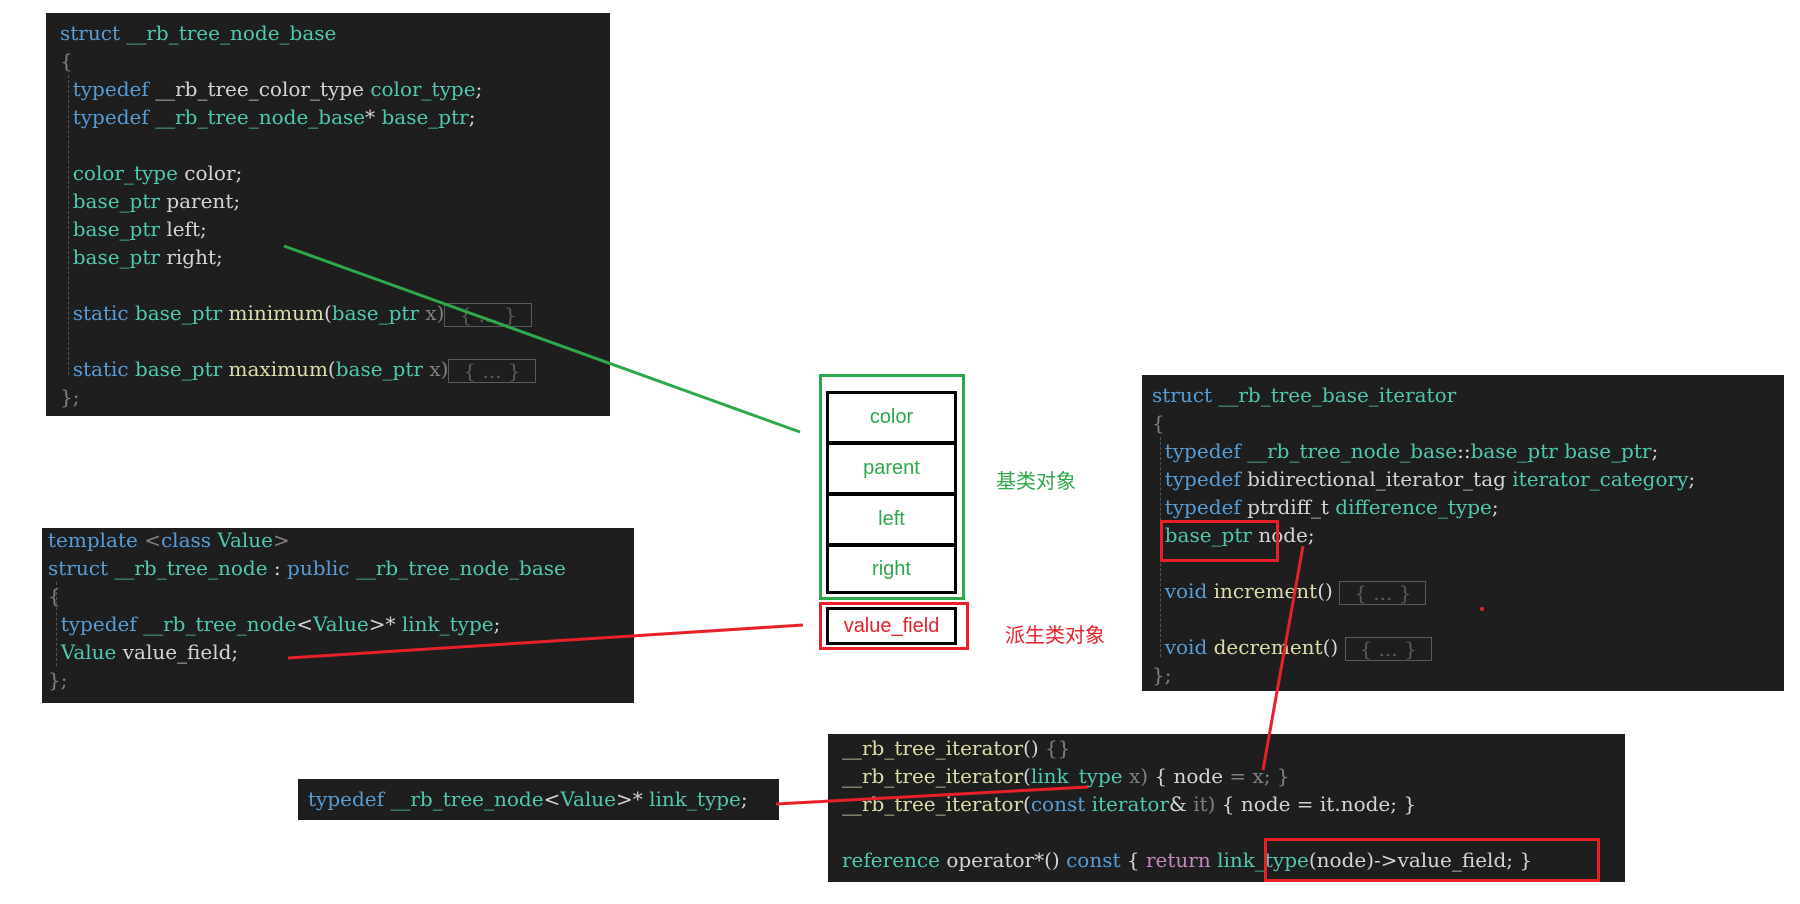 This screenshot has height=904, width=1800. I want to click on code-token: decrement, so click(1268, 647).